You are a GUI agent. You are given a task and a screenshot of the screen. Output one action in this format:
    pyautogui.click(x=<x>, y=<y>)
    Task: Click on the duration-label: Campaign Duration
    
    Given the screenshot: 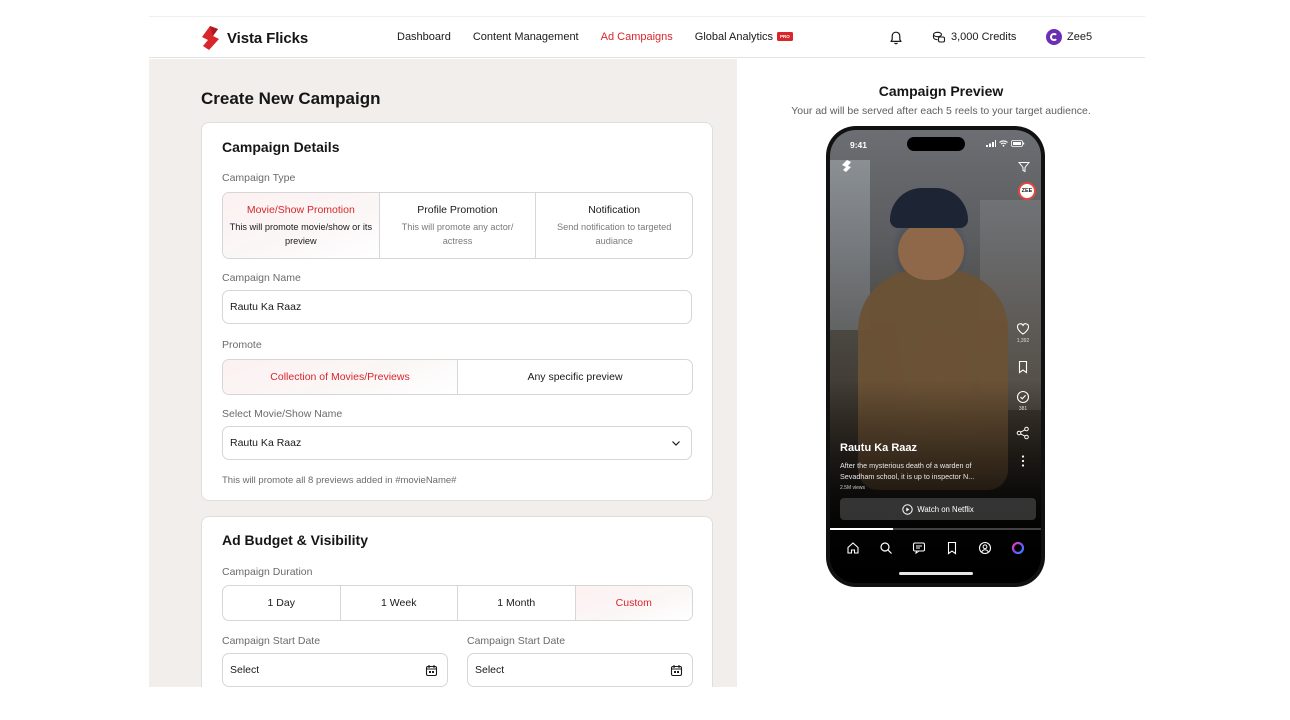 What is the action you would take?
    pyautogui.click(x=267, y=572)
    